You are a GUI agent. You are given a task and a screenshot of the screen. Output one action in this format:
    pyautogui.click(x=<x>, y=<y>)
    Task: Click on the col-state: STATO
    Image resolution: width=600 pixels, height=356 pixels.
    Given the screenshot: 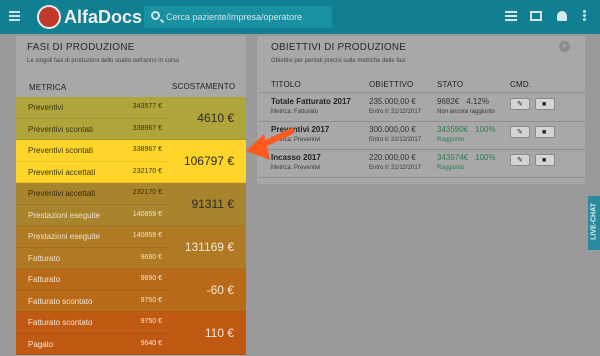 What is the action you would take?
    pyautogui.click(x=450, y=84)
    